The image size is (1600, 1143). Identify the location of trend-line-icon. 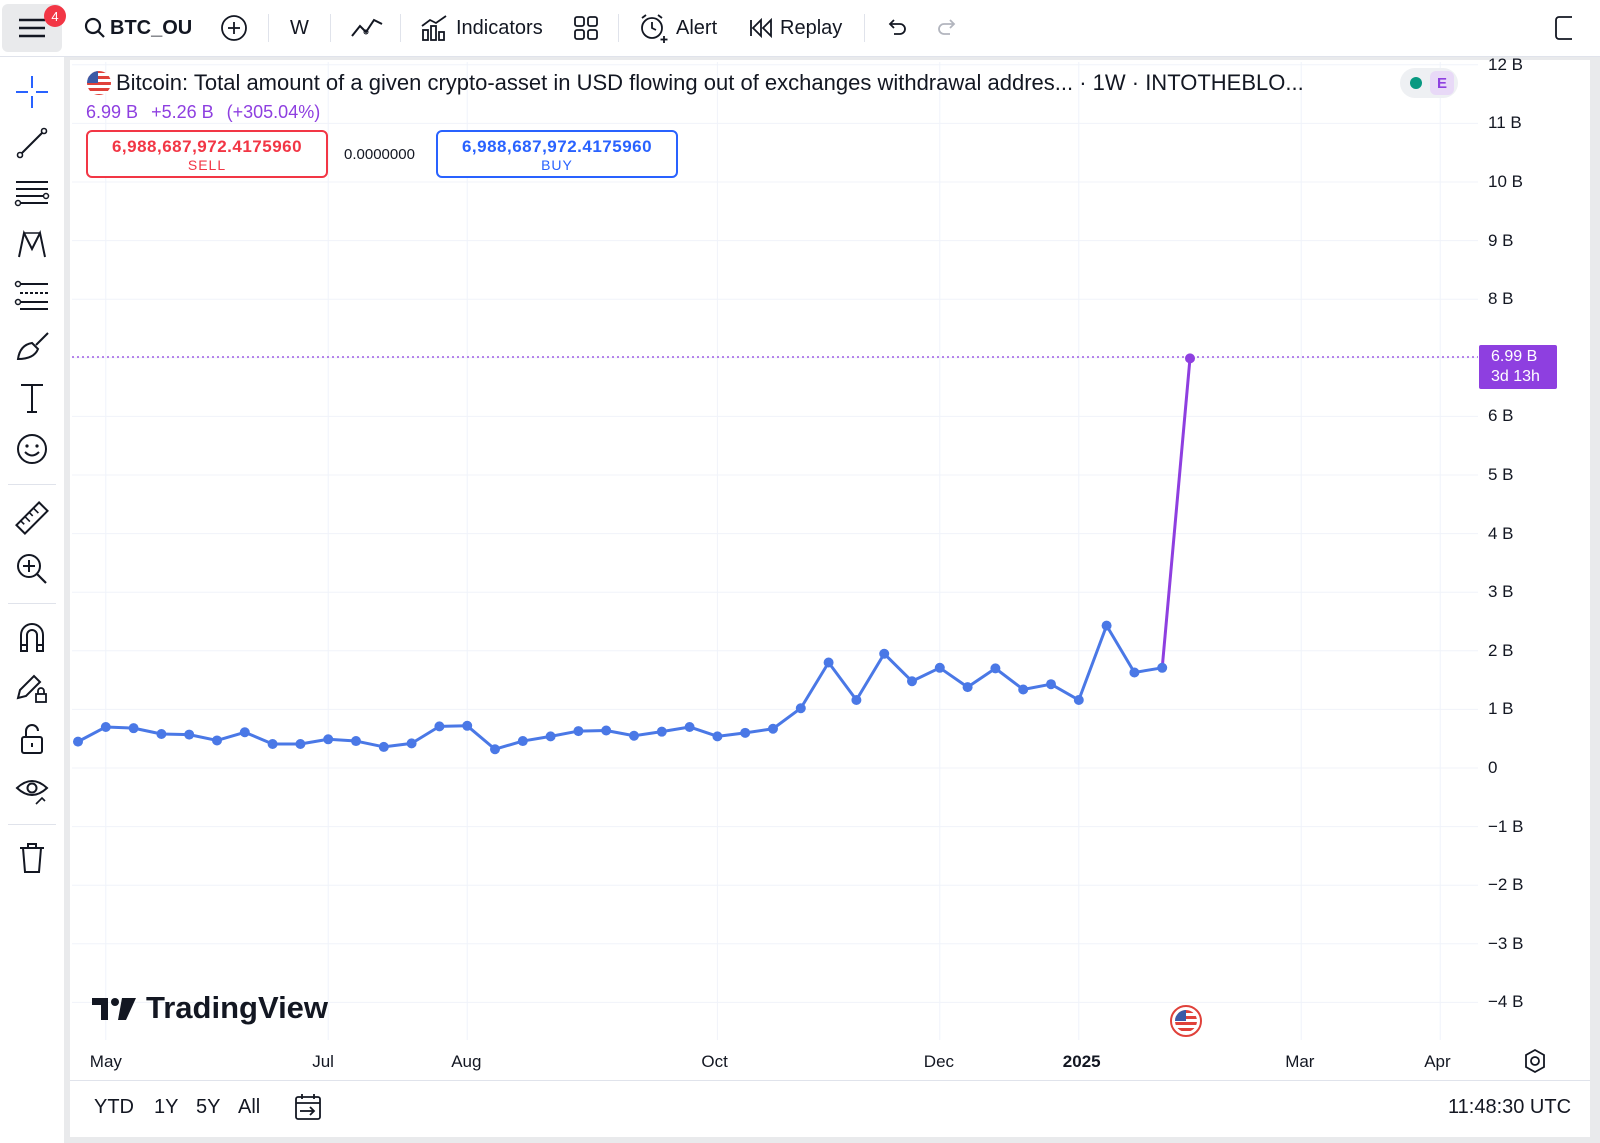
(32, 143).